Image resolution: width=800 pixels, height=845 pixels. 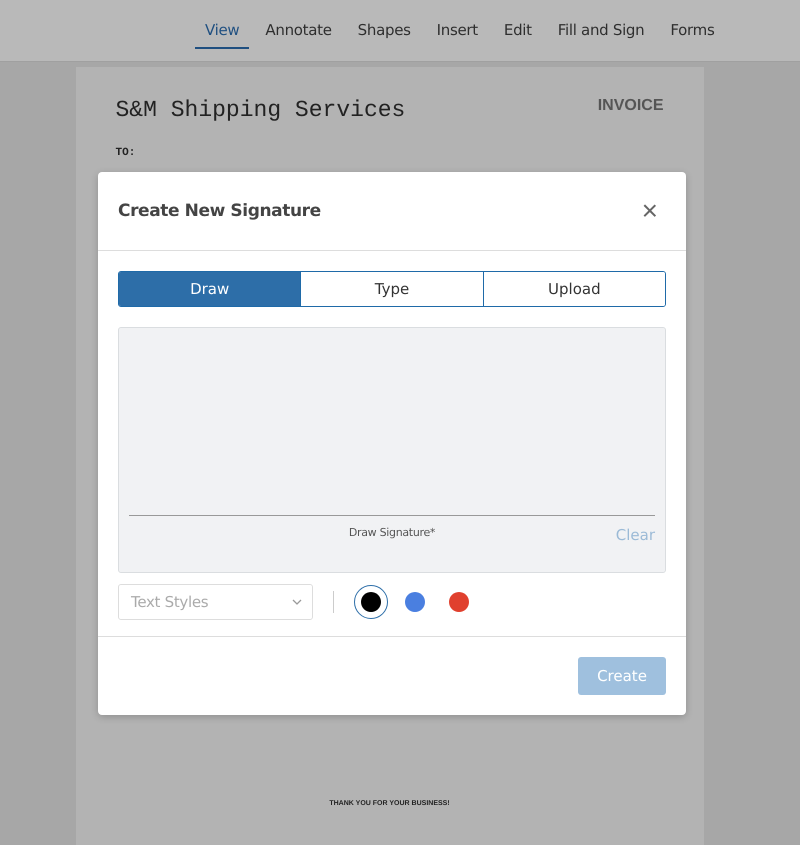 I want to click on invoice-heading: INVOICE, so click(x=631, y=106).